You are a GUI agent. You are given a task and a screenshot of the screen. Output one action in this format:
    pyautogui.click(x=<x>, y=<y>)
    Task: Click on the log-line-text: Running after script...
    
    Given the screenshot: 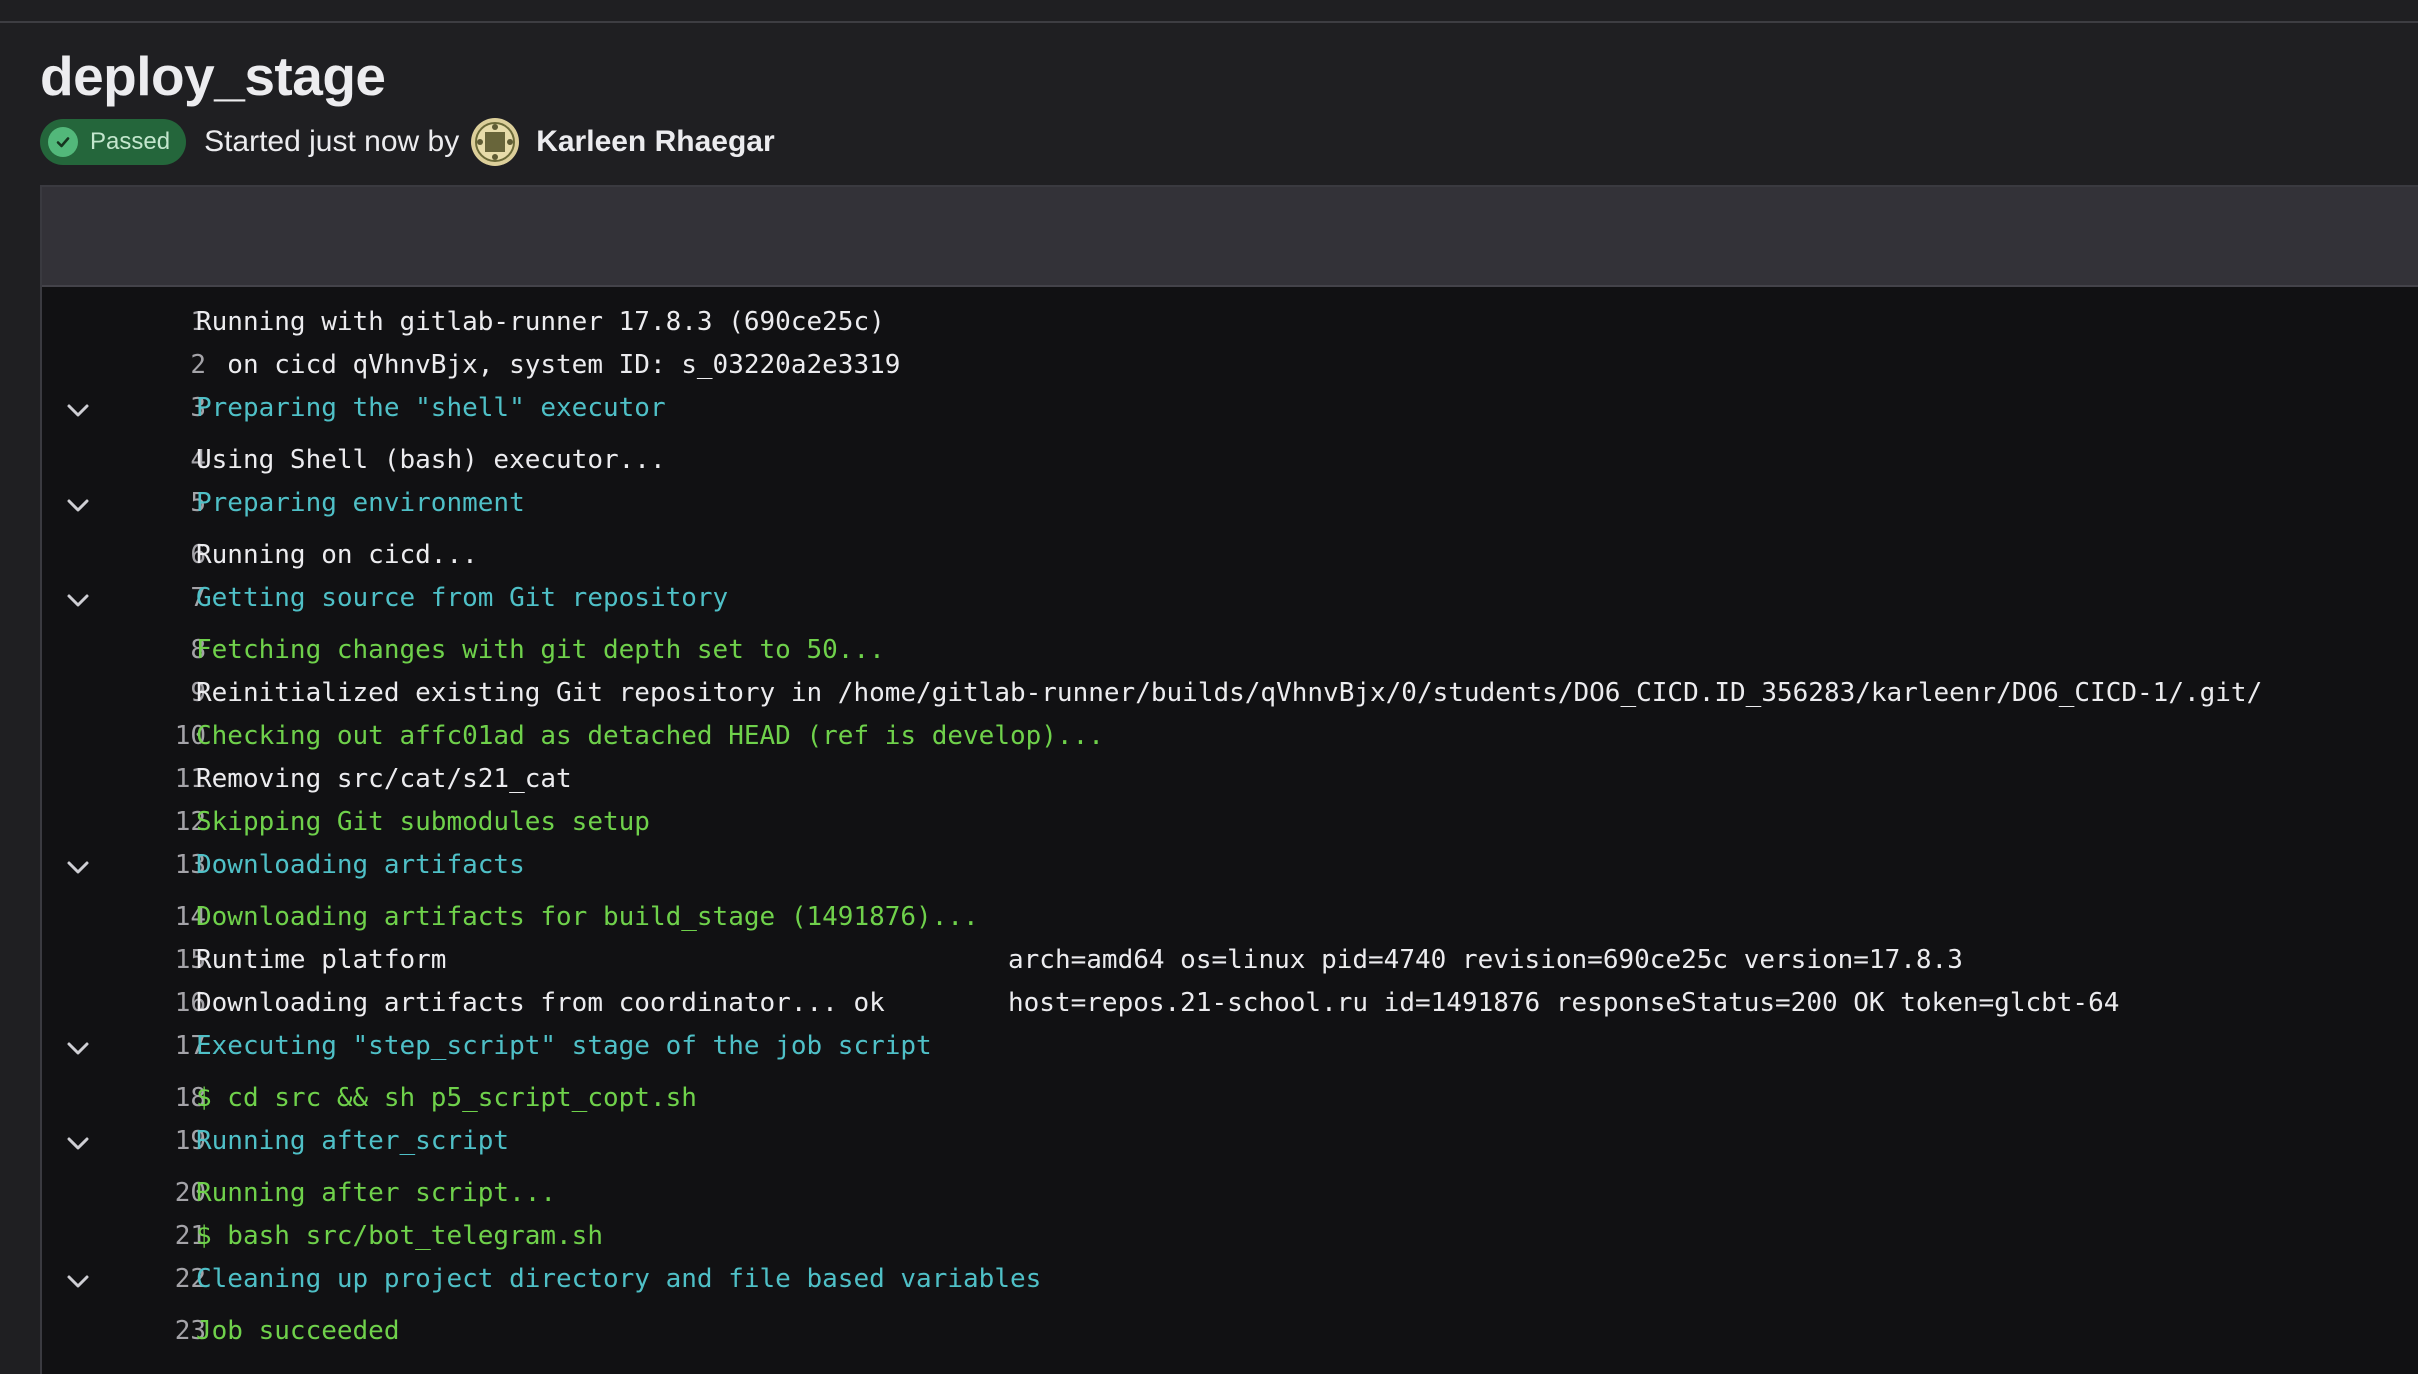 What is the action you would take?
    pyautogui.click(x=376, y=1193)
    